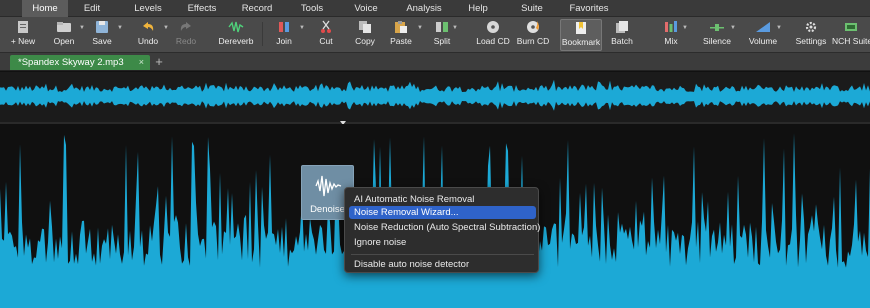 Image resolution: width=870 pixels, height=308 pixels. I want to click on menu-analysis: Analysis, so click(424, 8).